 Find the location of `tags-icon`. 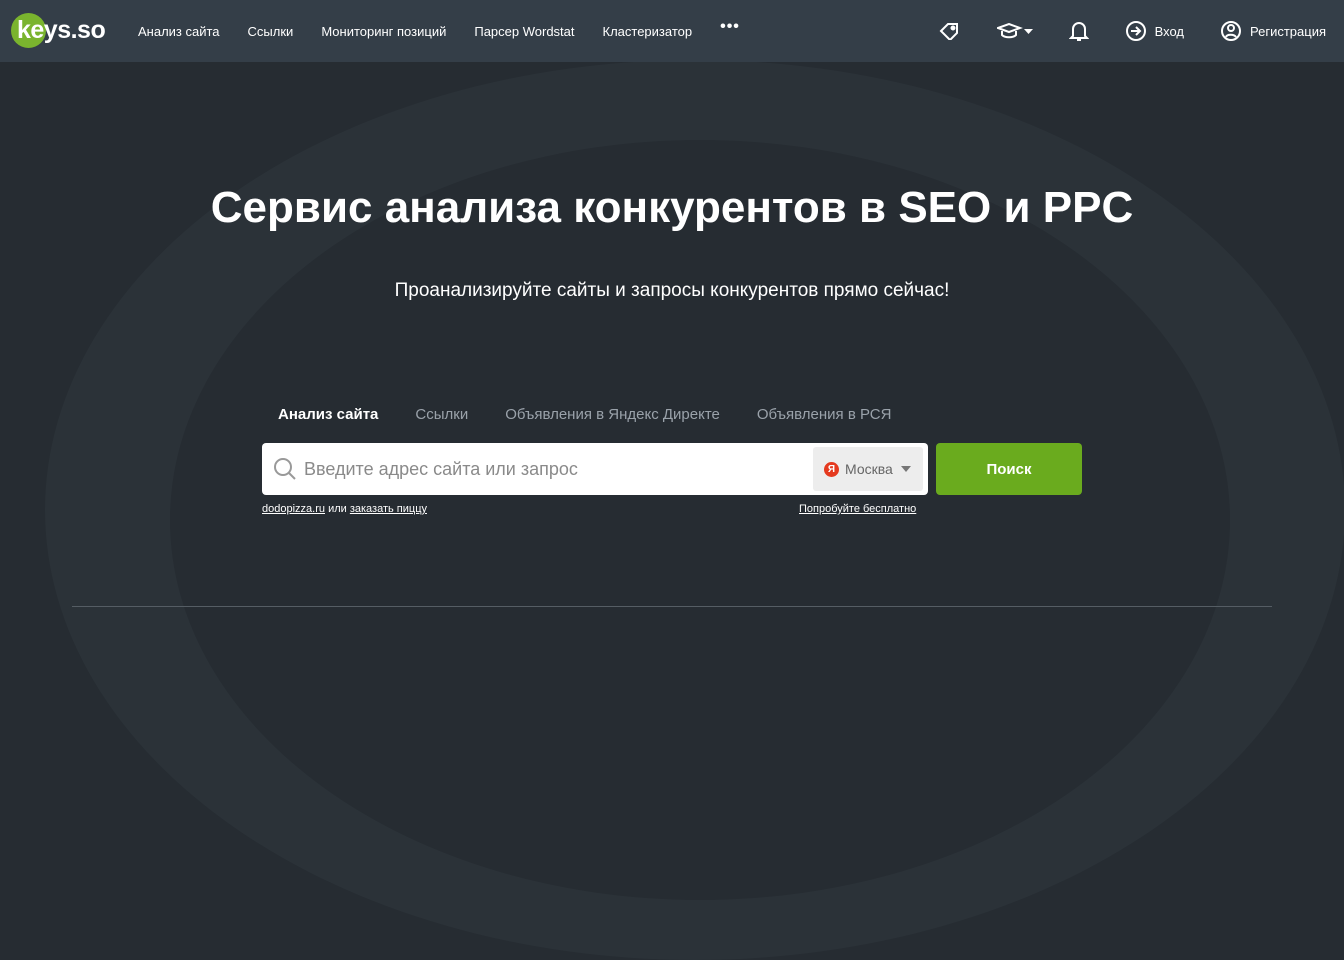

tags-icon is located at coordinates (950, 31).